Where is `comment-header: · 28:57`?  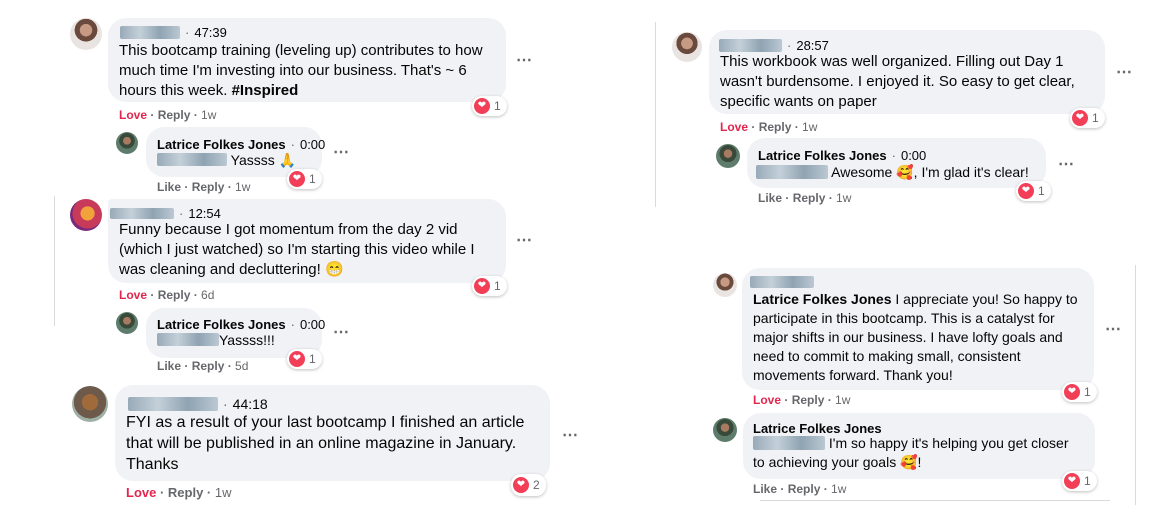 comment-header: · 28:57 is located at coordinates (774, 45).